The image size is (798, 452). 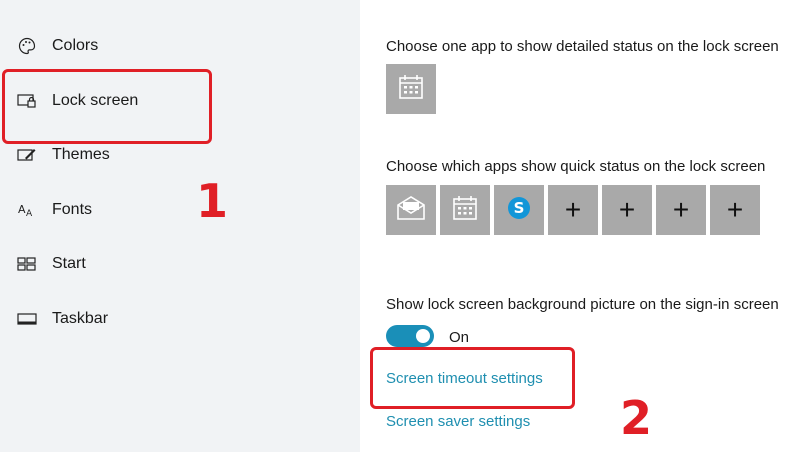 I want to click on toggle-knob, so click(x=423, y=336).